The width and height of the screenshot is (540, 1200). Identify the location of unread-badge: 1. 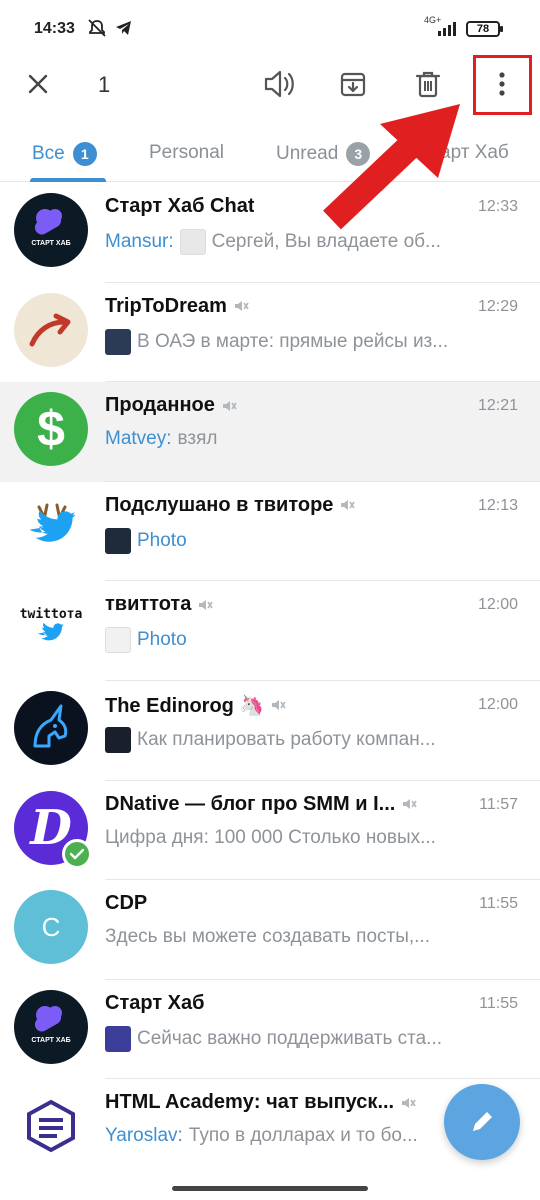
(84, 154).